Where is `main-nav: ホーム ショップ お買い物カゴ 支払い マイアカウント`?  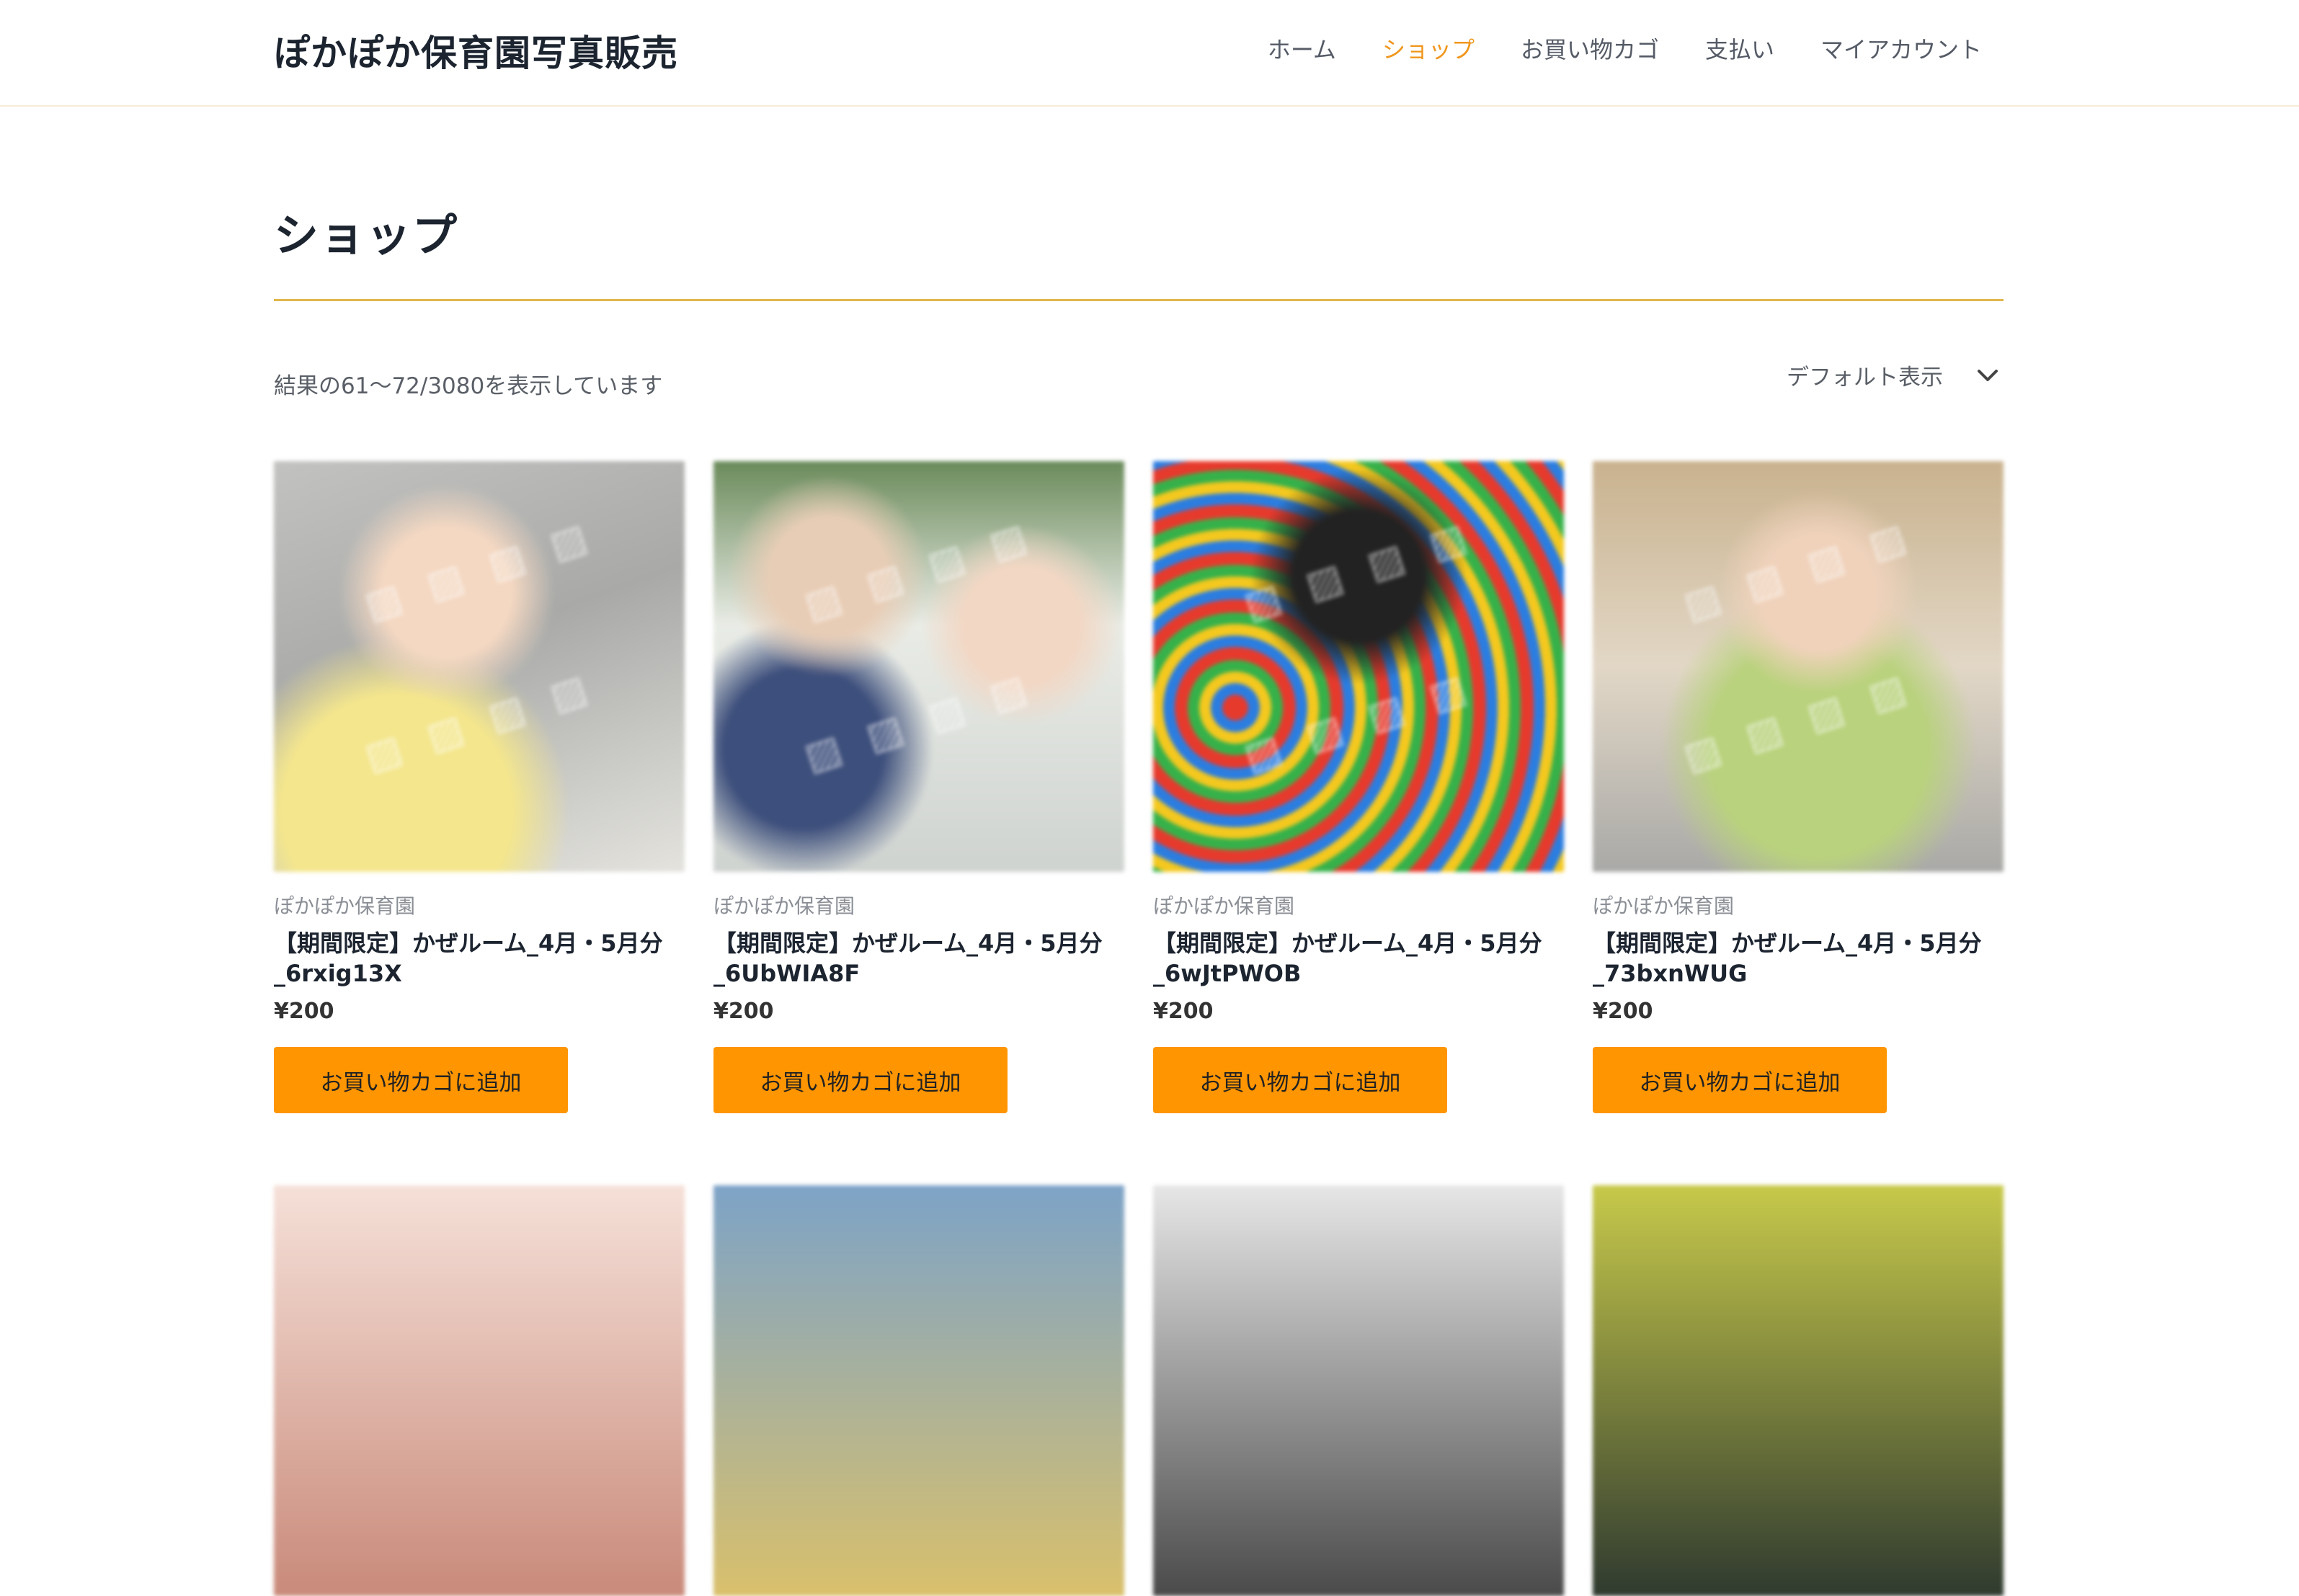 main-nav: ホーム ショップ お買い物カゴ 支払い マイアカウント is located at coordinates (1625, 48).